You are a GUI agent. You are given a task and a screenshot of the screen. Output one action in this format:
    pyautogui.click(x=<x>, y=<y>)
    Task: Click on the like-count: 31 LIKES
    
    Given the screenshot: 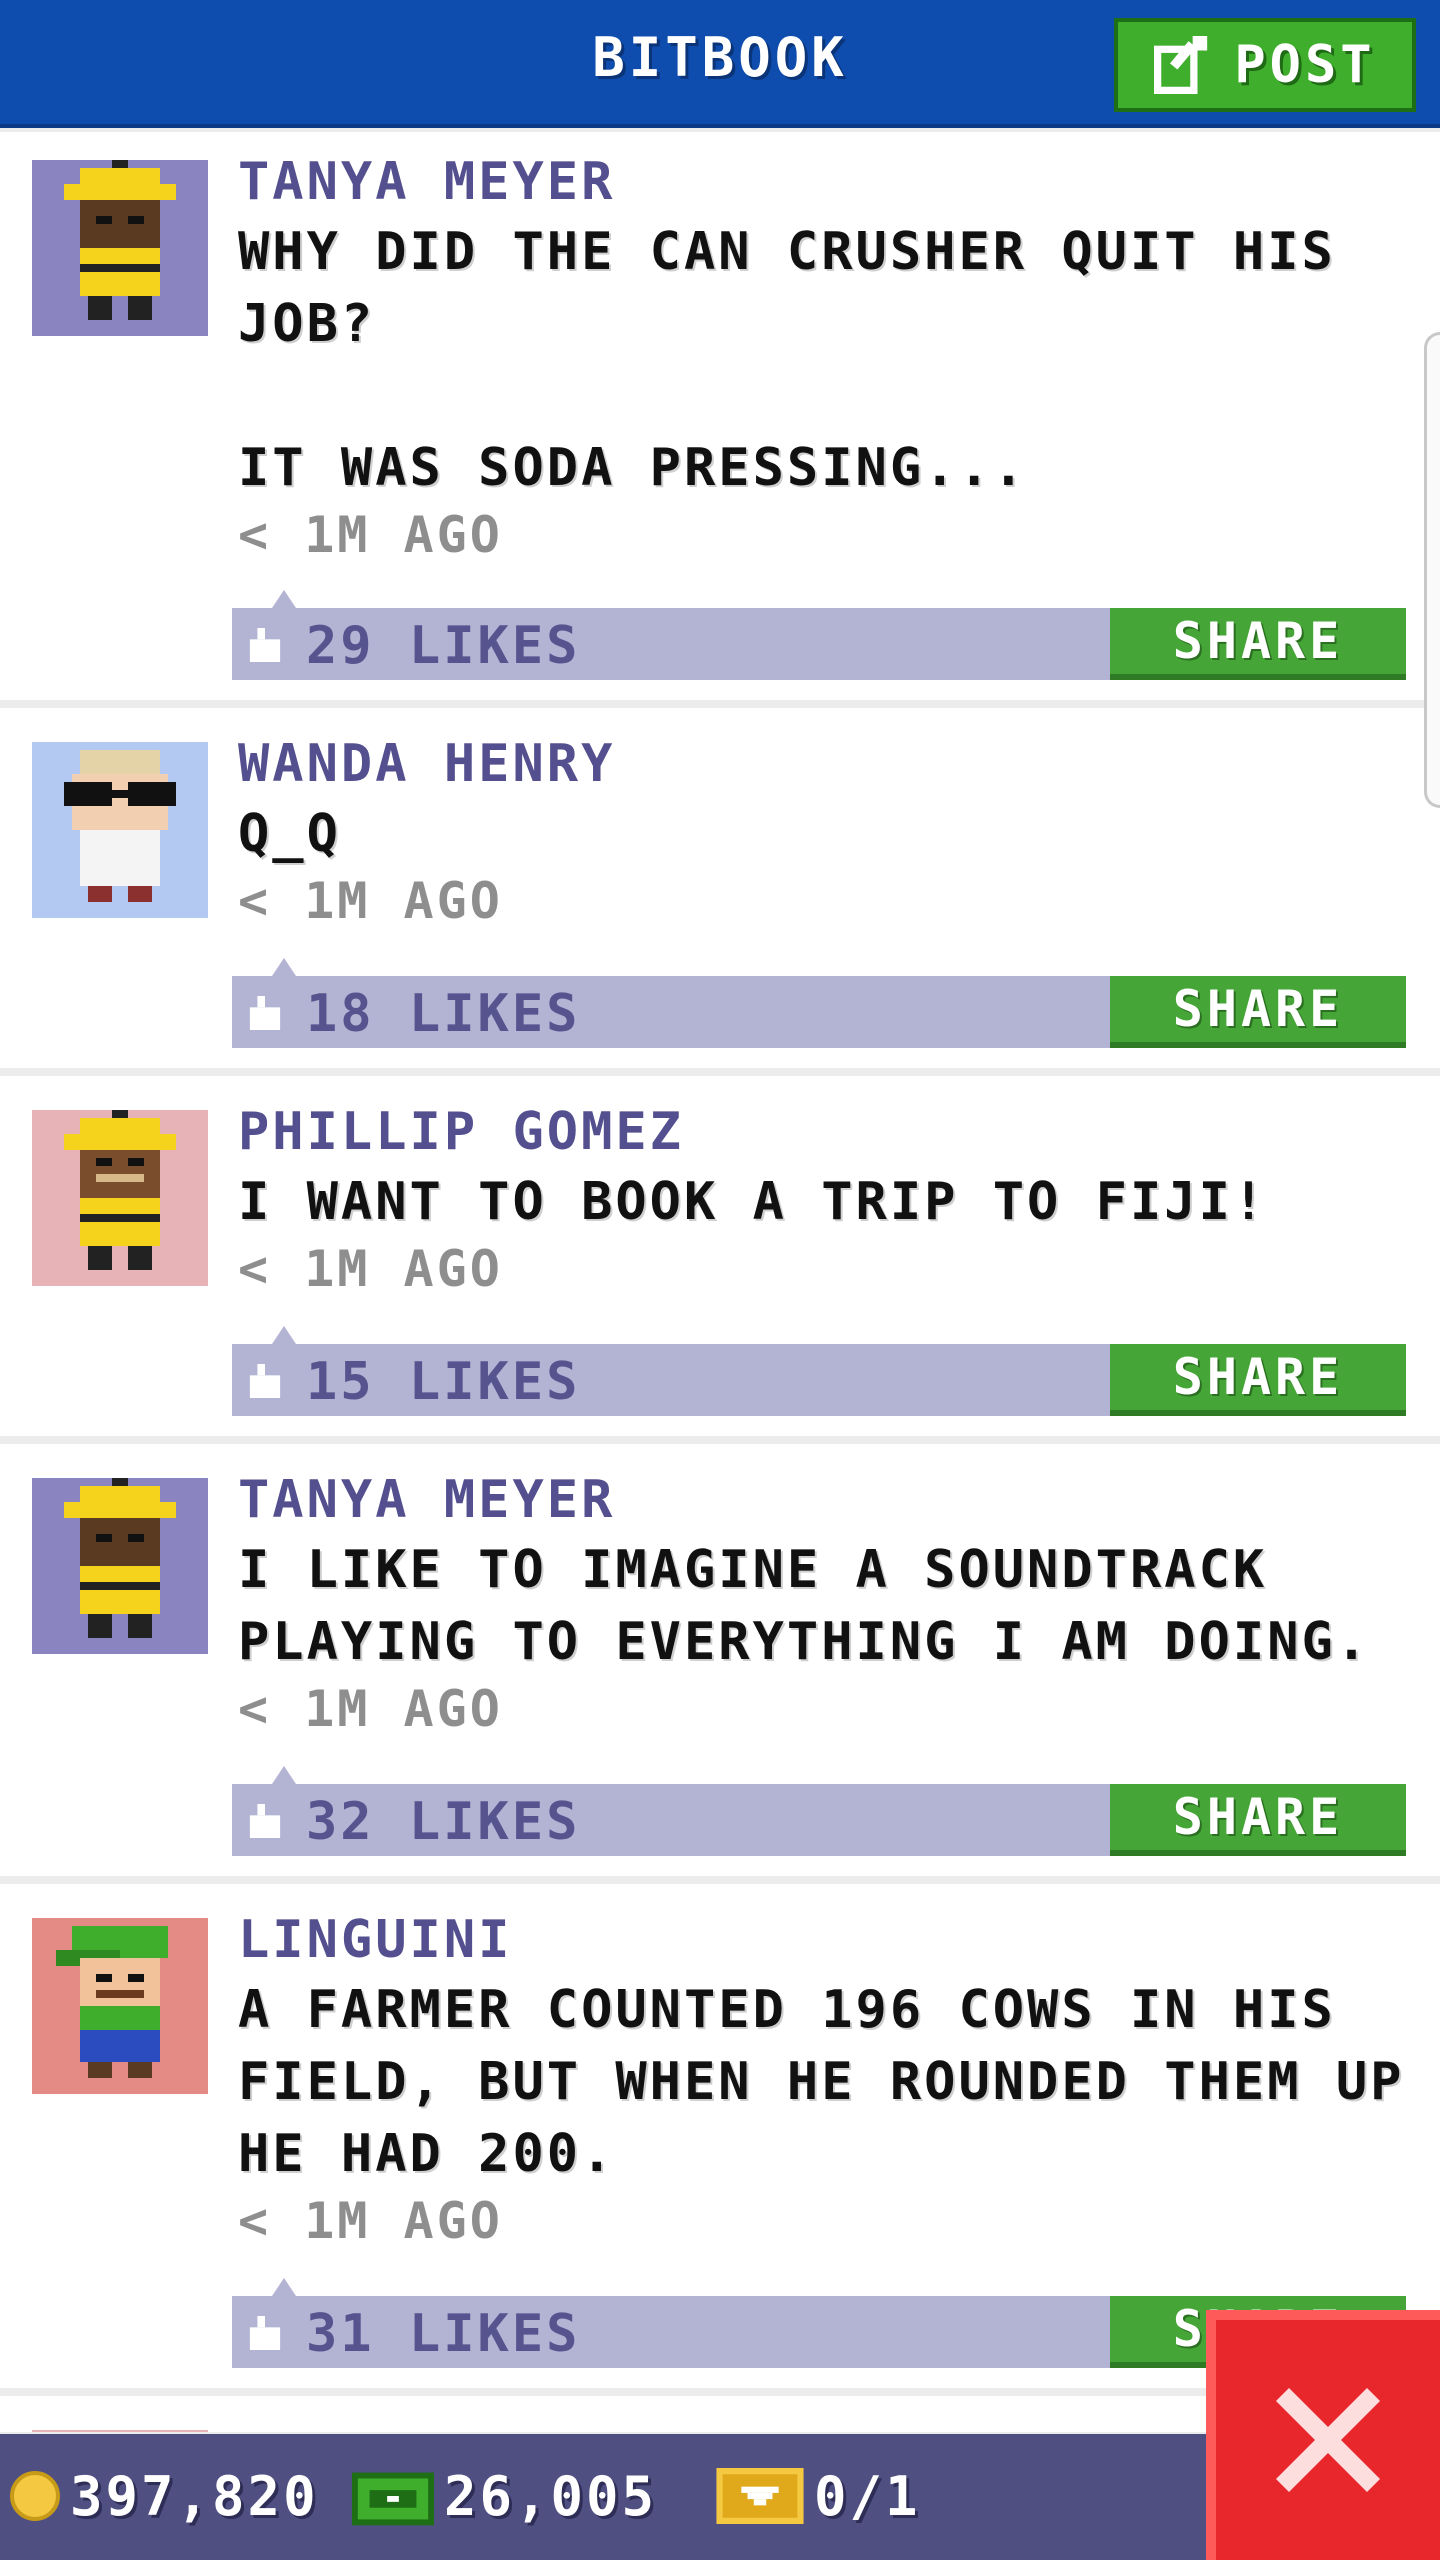 What is the action you would take?
    pyautogui.click(x=443, y=2334)
    